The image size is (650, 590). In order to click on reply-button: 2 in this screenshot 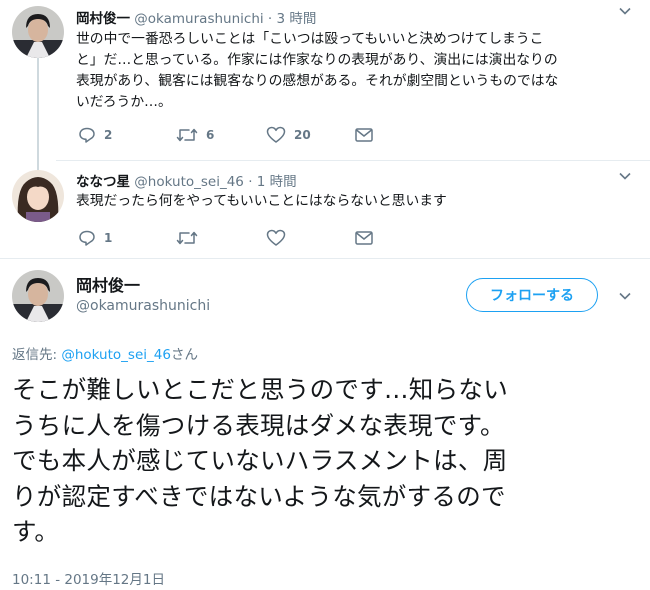, I will do `click(127, 135)`.